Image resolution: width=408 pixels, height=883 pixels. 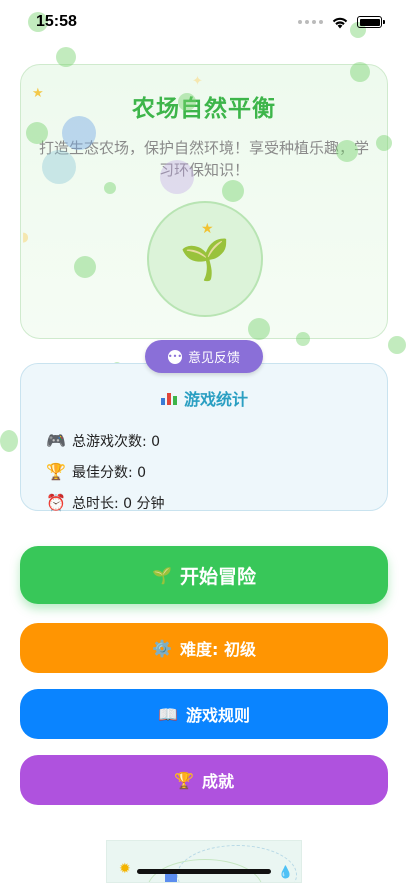 What do you see at coordinates (125, 869) in the screenshot?
I see `sun-icon: ✹` at bounding box center [125, 869].